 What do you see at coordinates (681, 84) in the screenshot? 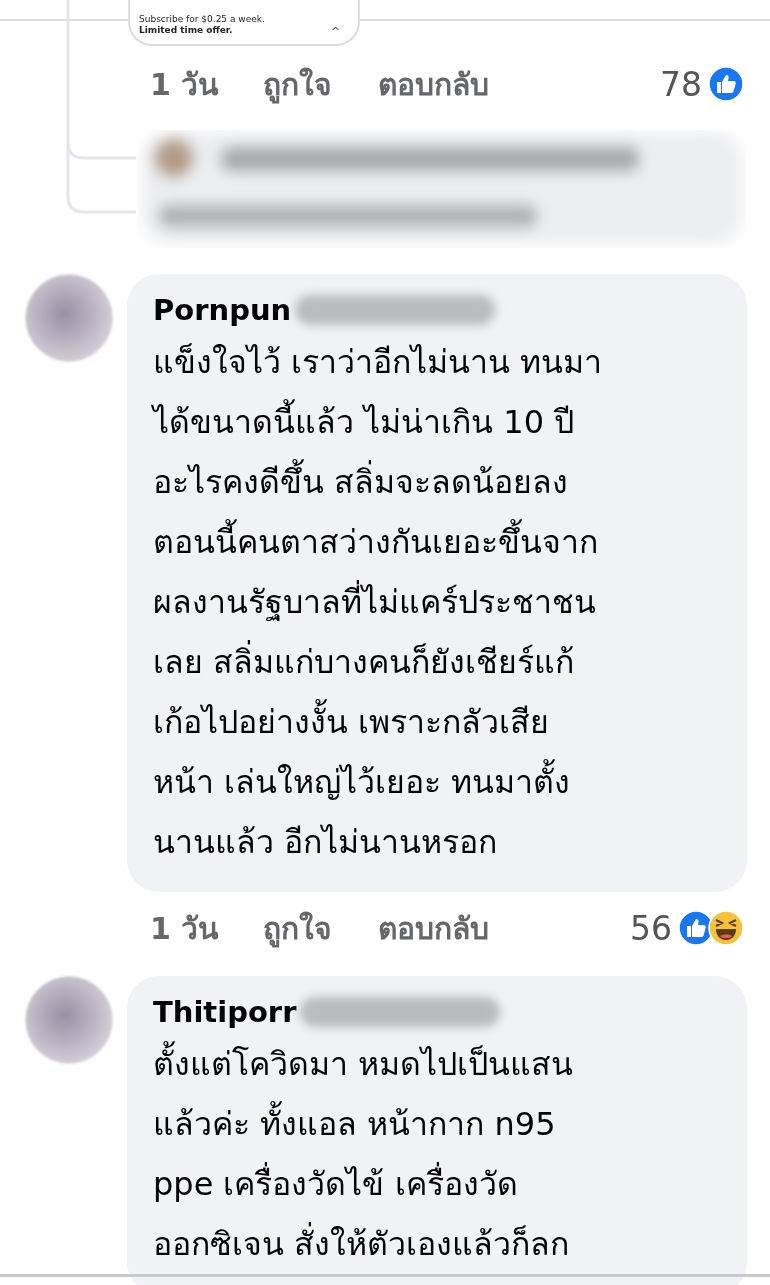
I see `reaction-count: 78` at bounding box center [681, 84].